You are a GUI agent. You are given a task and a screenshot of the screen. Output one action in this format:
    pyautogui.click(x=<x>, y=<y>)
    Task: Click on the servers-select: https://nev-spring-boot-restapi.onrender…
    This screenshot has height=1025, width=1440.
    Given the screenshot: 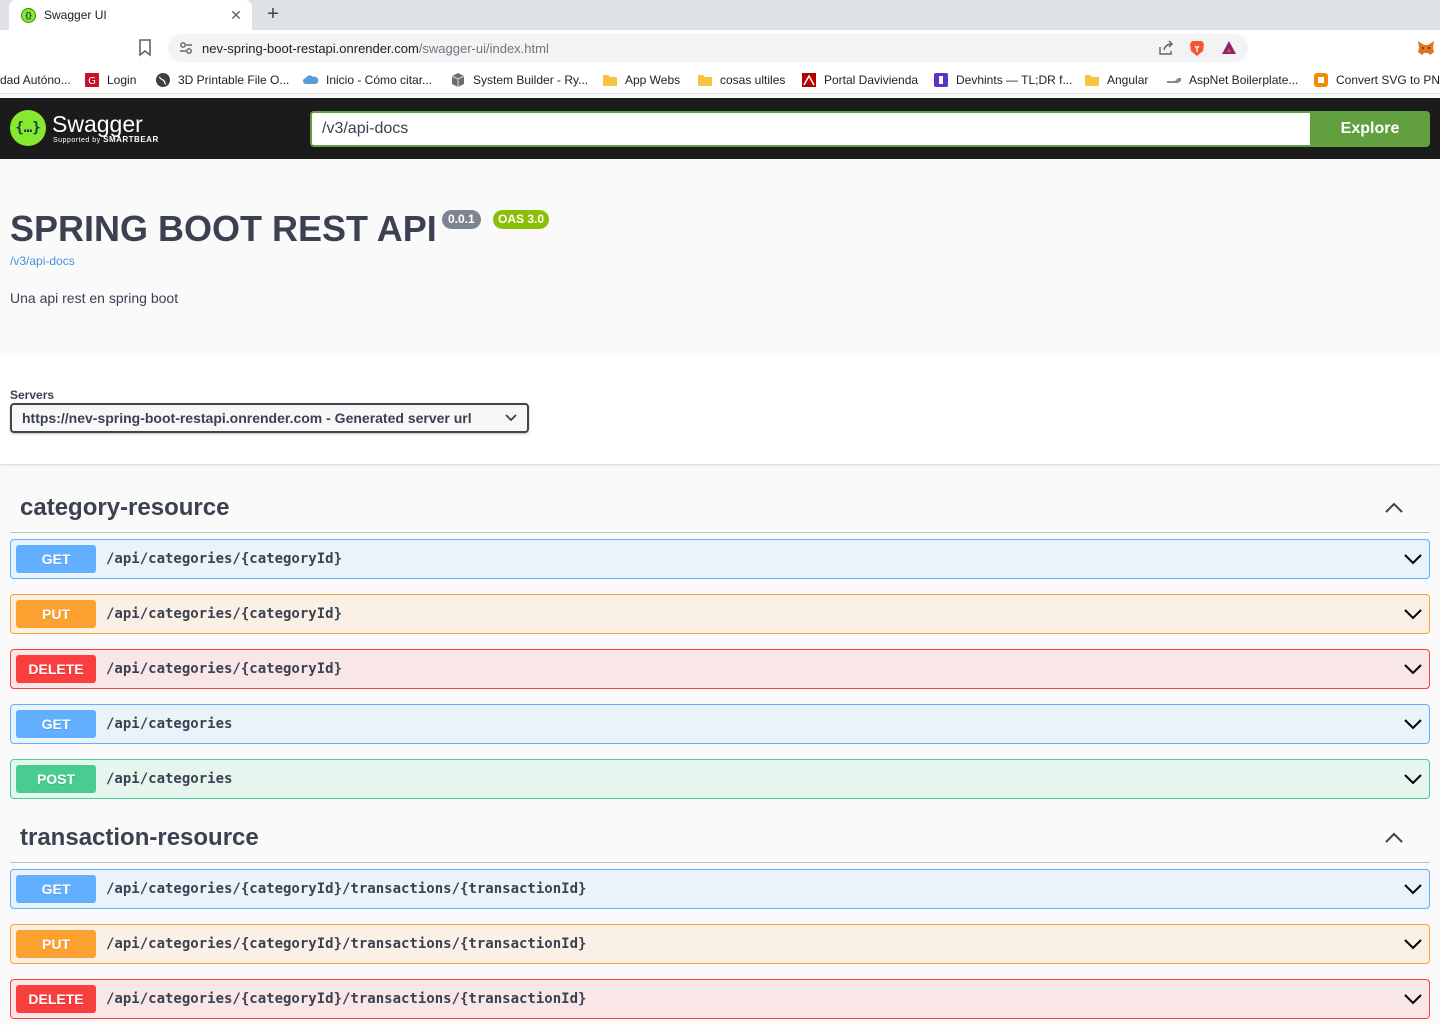 What is the action you would take?
    pyautogui.click(x=269, y=418)
    